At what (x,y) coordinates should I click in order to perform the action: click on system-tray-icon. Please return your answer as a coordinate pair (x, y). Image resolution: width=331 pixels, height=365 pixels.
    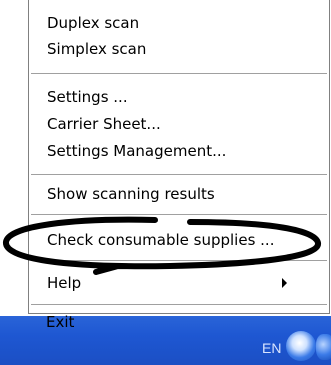
    Looking at the image, I should click on (323, 347).